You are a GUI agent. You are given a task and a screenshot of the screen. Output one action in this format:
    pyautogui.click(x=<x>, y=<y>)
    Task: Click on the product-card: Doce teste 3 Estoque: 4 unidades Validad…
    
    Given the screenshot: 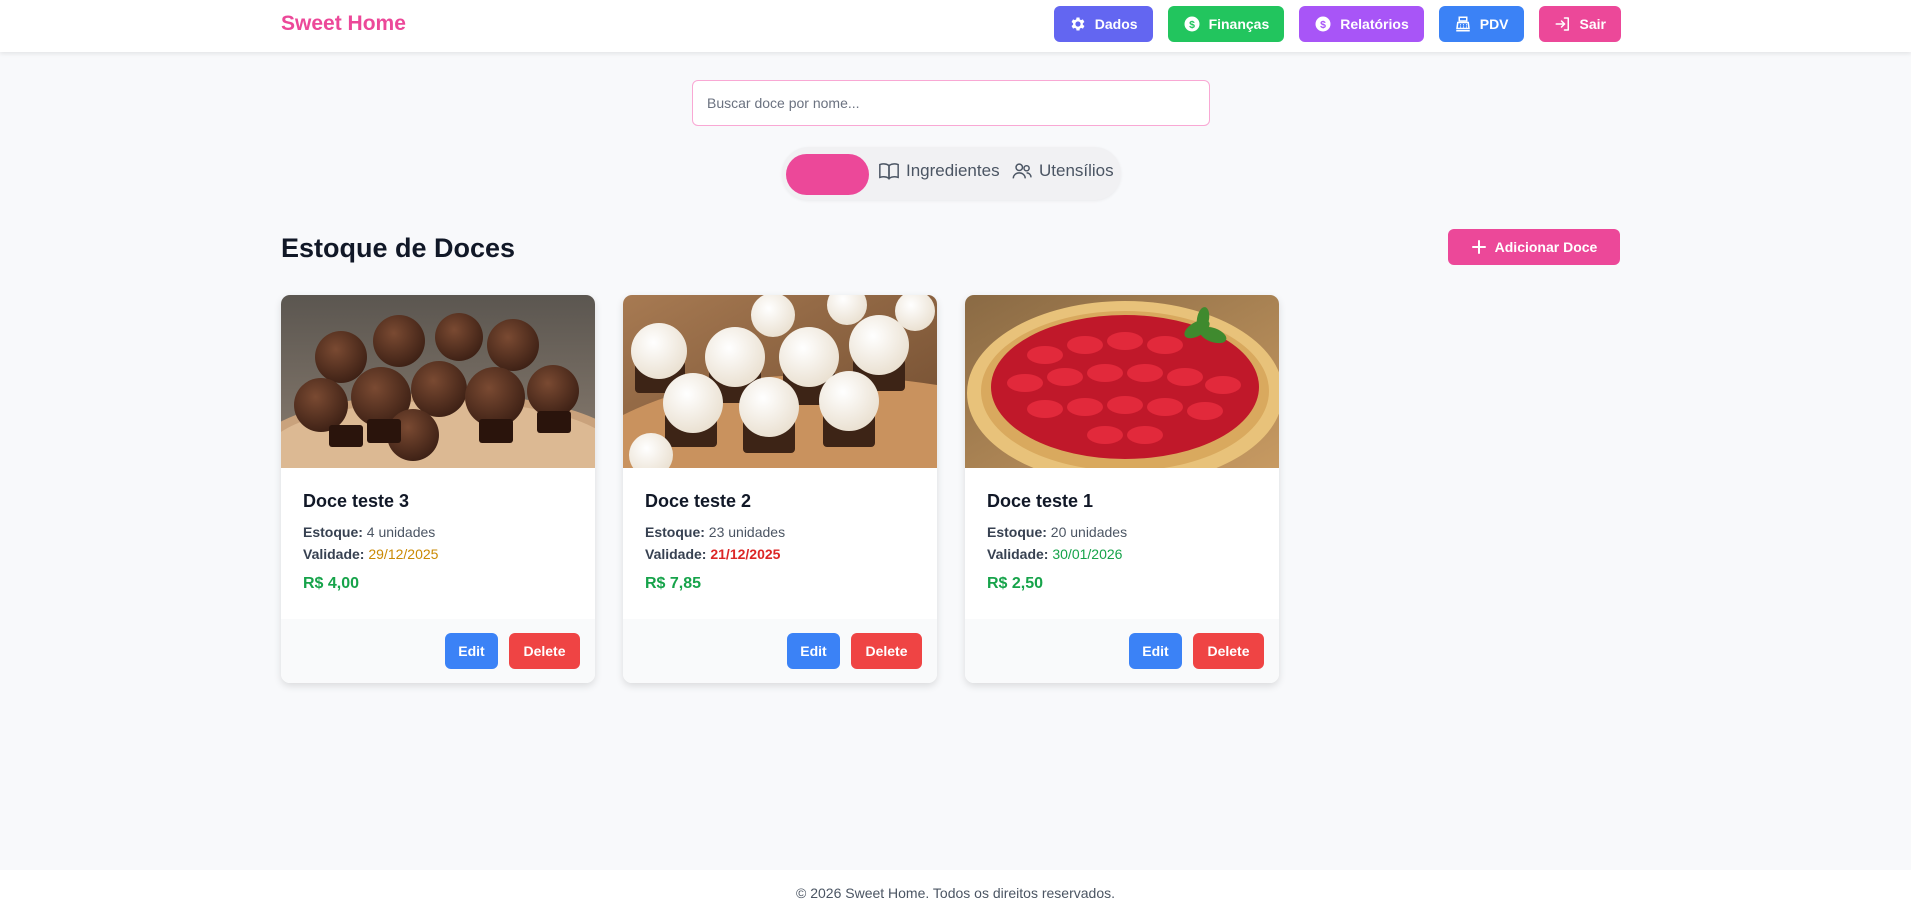 What is the action you would take?
    pyautogui.click(x=438, y=489)
    